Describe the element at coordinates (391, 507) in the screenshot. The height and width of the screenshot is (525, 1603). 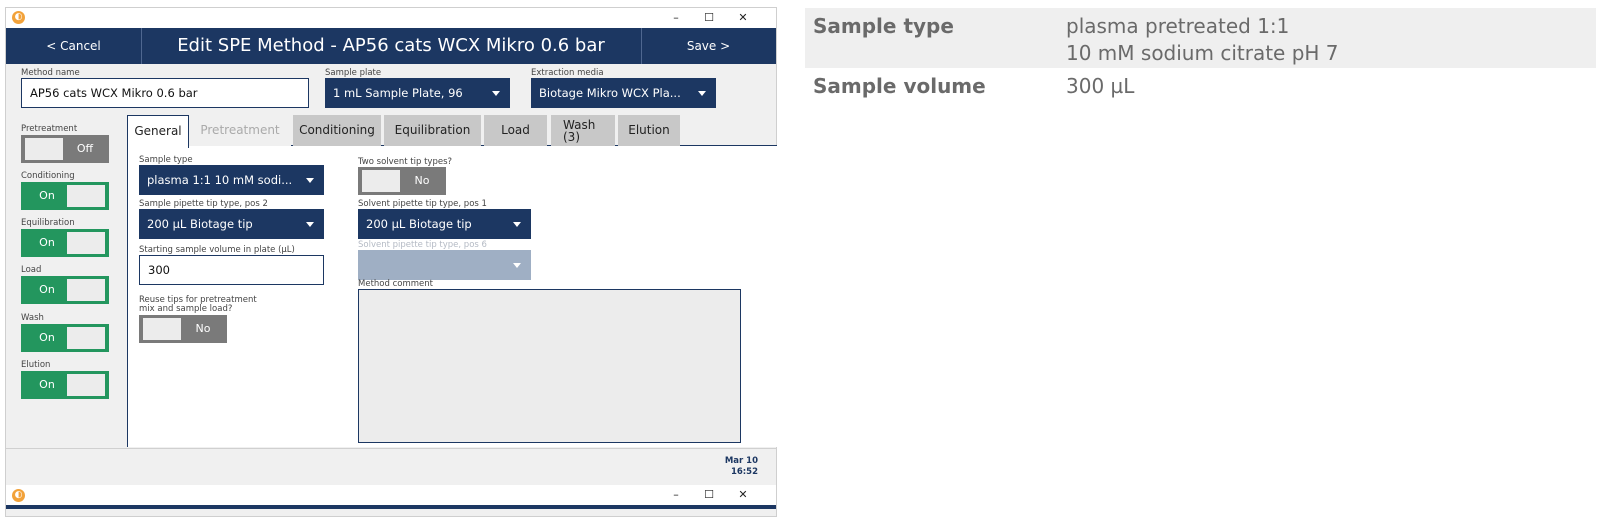
I see `second-window-header-strip` at that location.